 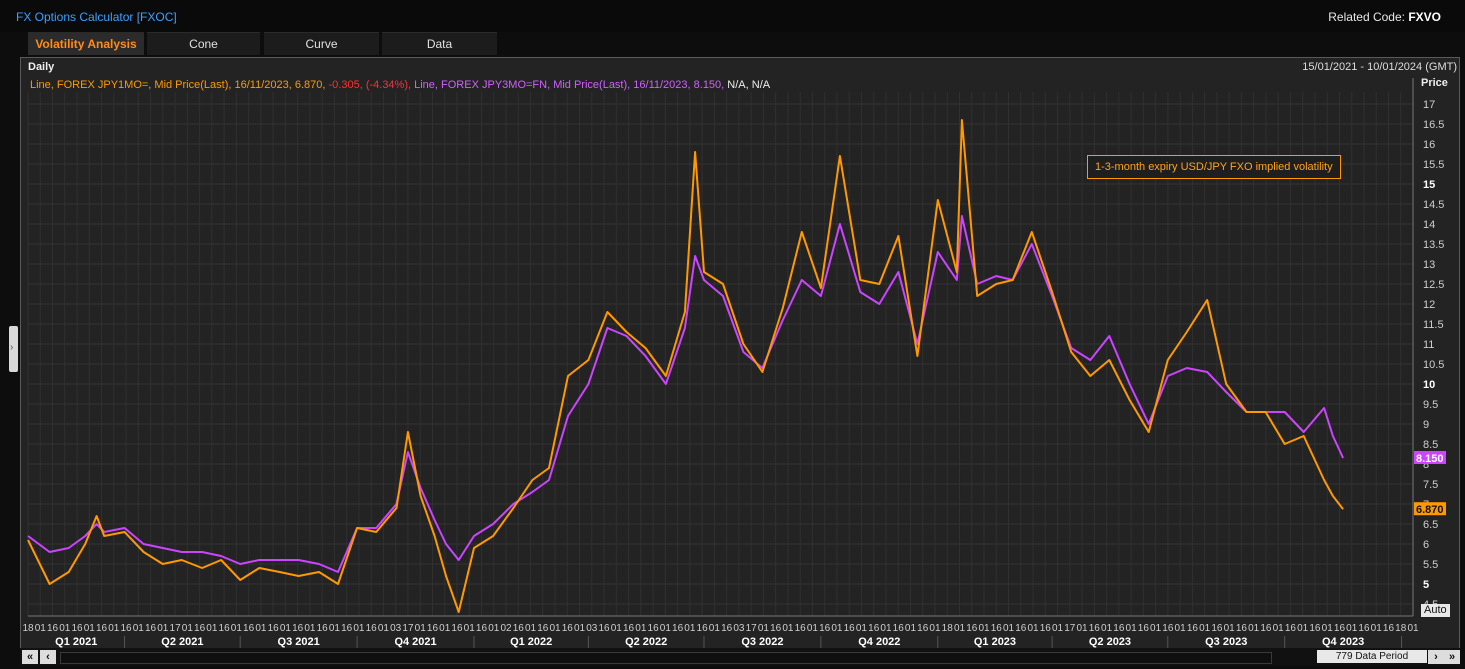 I want to click on legend-series1-pct: (-4.34%),, so click(x=388, y=85).